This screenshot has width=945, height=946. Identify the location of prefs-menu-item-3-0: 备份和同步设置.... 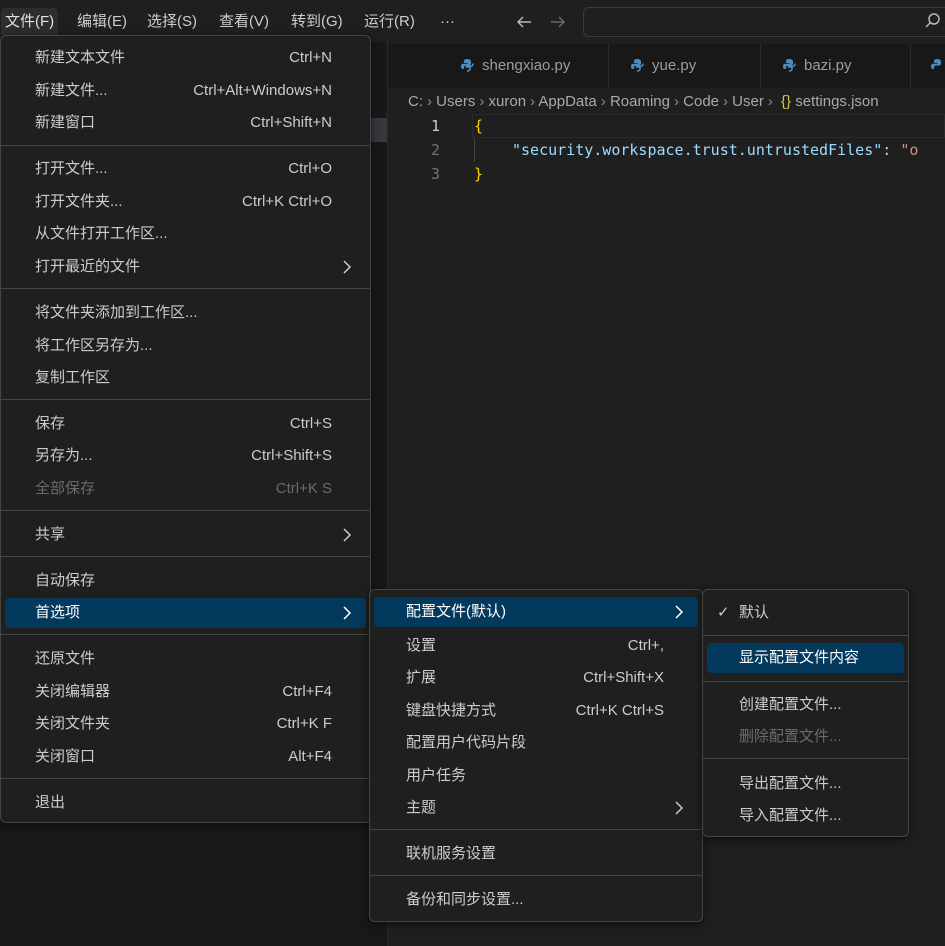
(536, 900).